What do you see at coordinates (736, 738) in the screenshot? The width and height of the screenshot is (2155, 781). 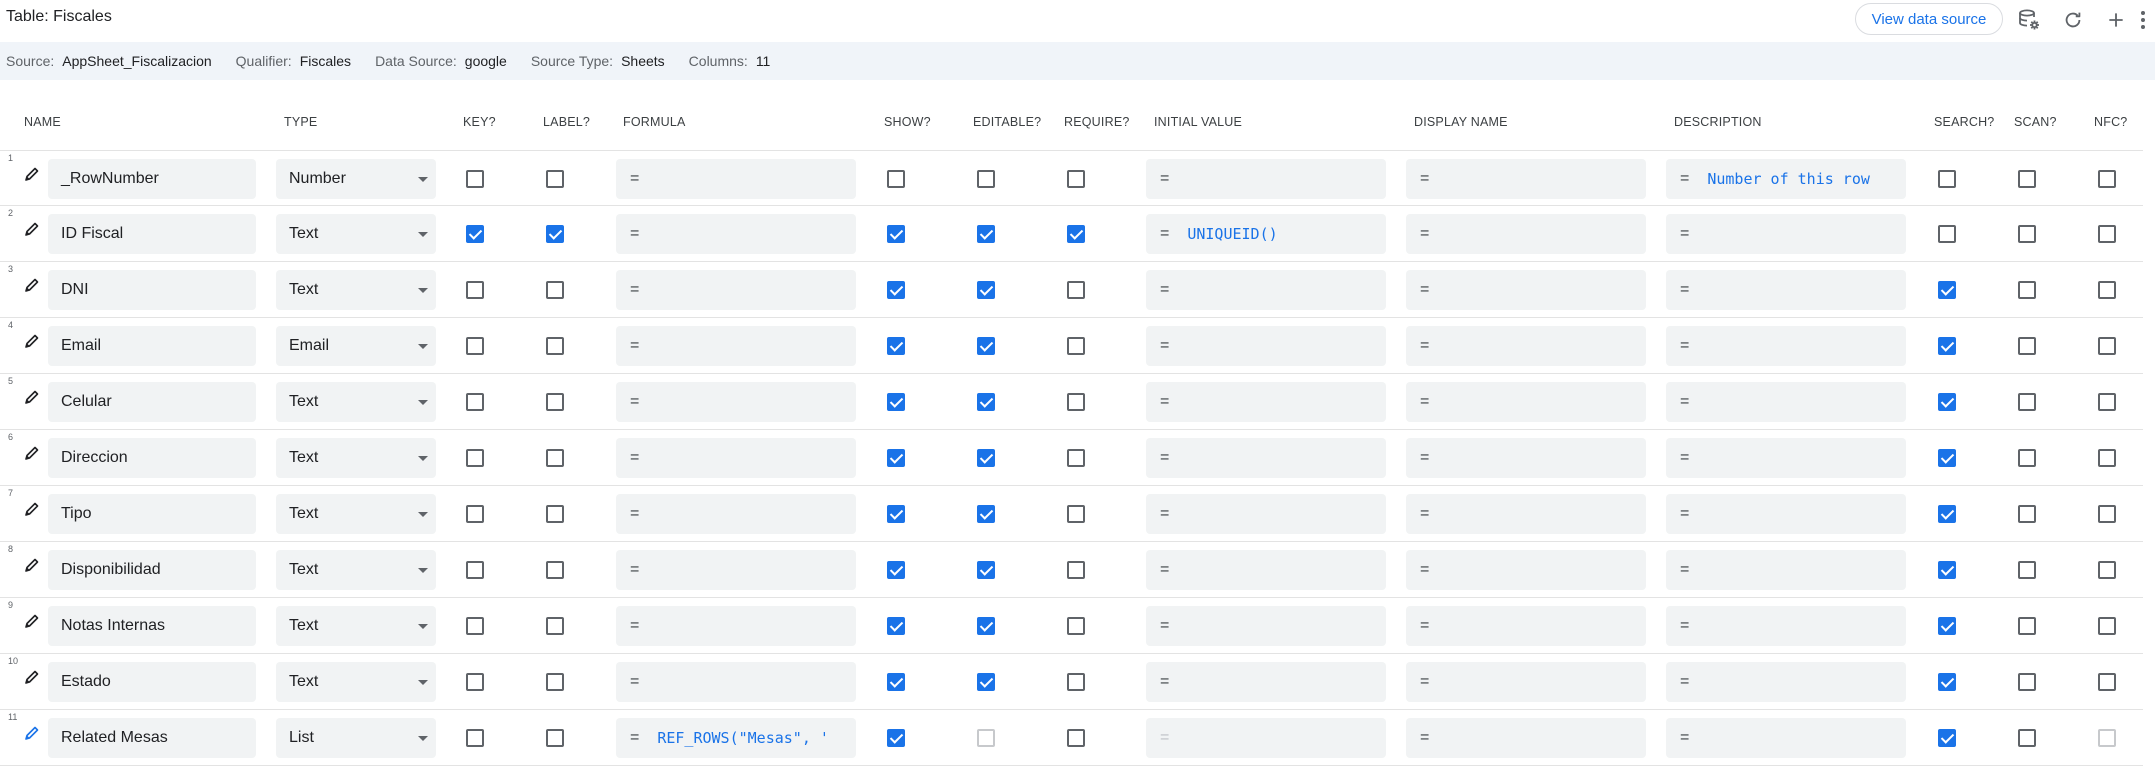 I see `formula-expression-field: = REF_ROWS("Mesas", '` at bounding box center [736, 738].